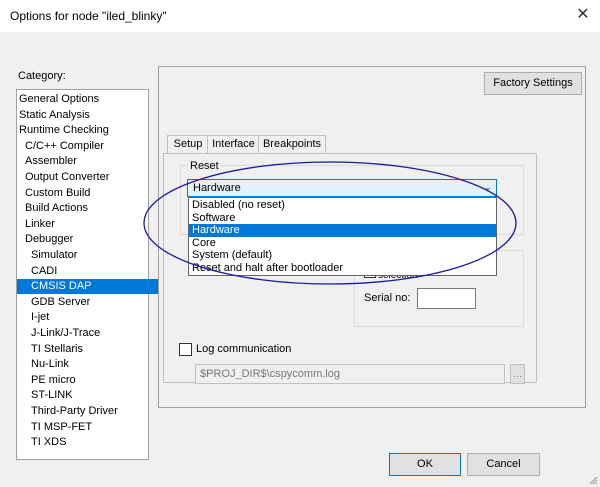 Image resolution: width=600 pixels, height=487 pixels. What do you see at coordinates (89, 317) in the screenshot?
I see `category-item: I-jet` at bounding box center [89, 317].